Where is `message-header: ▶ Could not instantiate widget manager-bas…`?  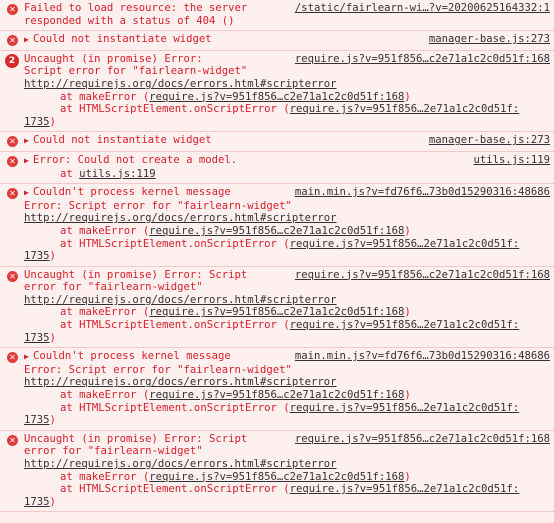 message-header: ▶ Could not instantiate widget manager-bas… is located at coordinates (287, 40).